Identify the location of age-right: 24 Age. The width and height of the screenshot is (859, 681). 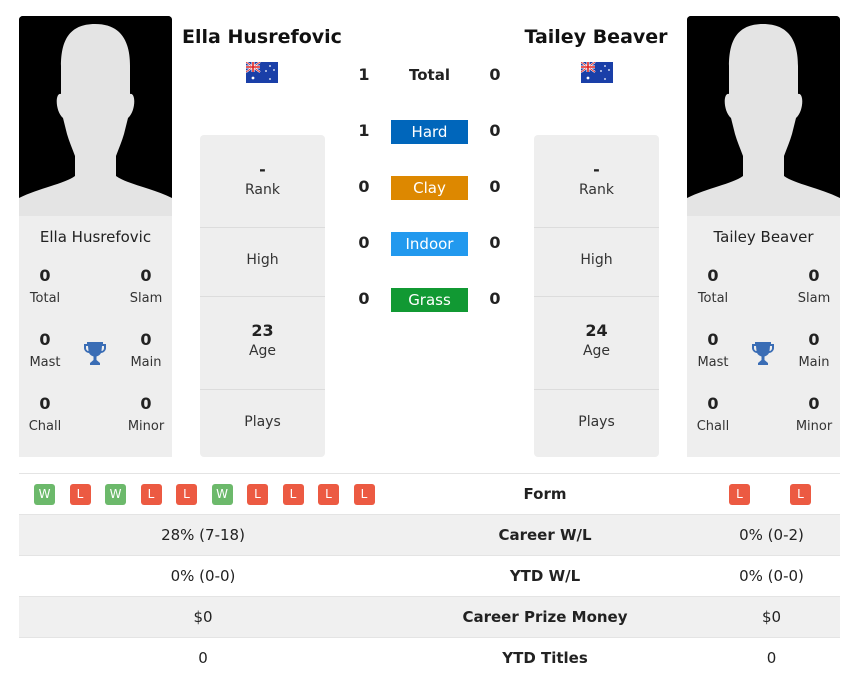
(596, 343).